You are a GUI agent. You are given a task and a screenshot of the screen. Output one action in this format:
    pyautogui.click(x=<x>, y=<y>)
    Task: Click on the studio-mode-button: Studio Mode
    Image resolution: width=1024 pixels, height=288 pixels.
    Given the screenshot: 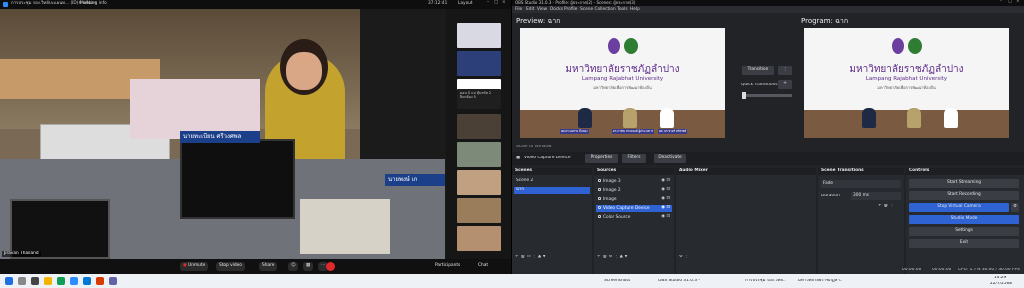 What is the action you would take?
    pyautogui.click(x=964, y=219)
    